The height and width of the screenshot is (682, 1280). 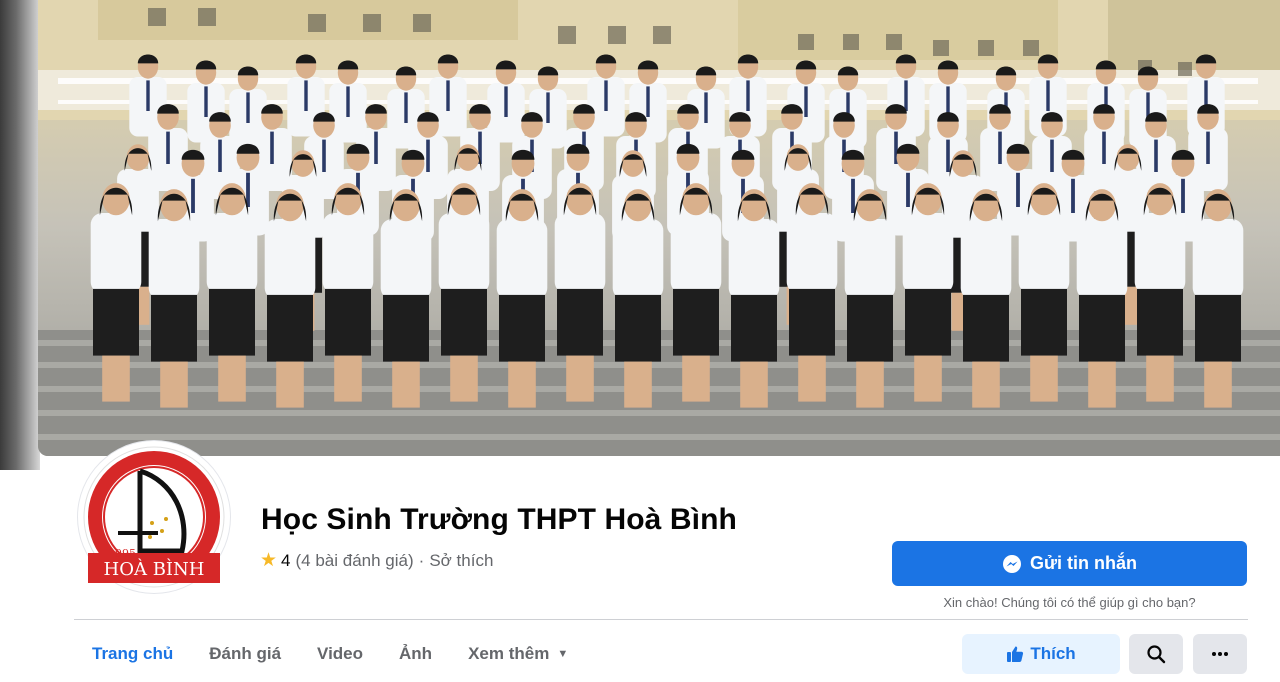 I want to click on tab-home-label: Trang chủ, so click(x=133, y=653).